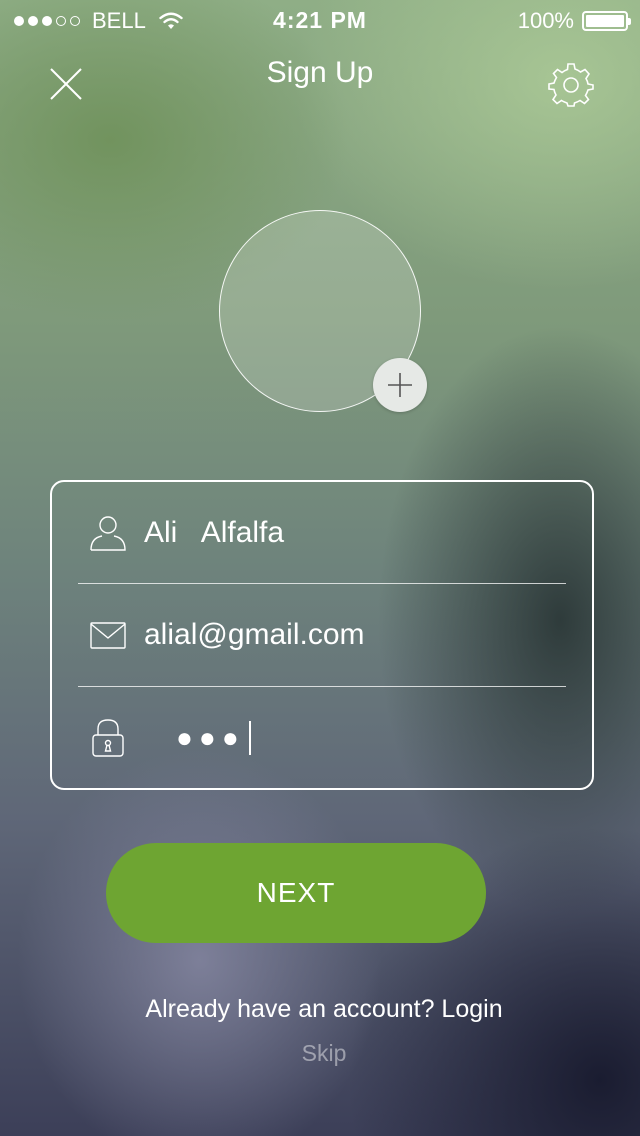  What do you see at coordinates (322, 533) in the screenshot?
I see `name-field: Ali Alfalfa` at bounding box center [322, 533].